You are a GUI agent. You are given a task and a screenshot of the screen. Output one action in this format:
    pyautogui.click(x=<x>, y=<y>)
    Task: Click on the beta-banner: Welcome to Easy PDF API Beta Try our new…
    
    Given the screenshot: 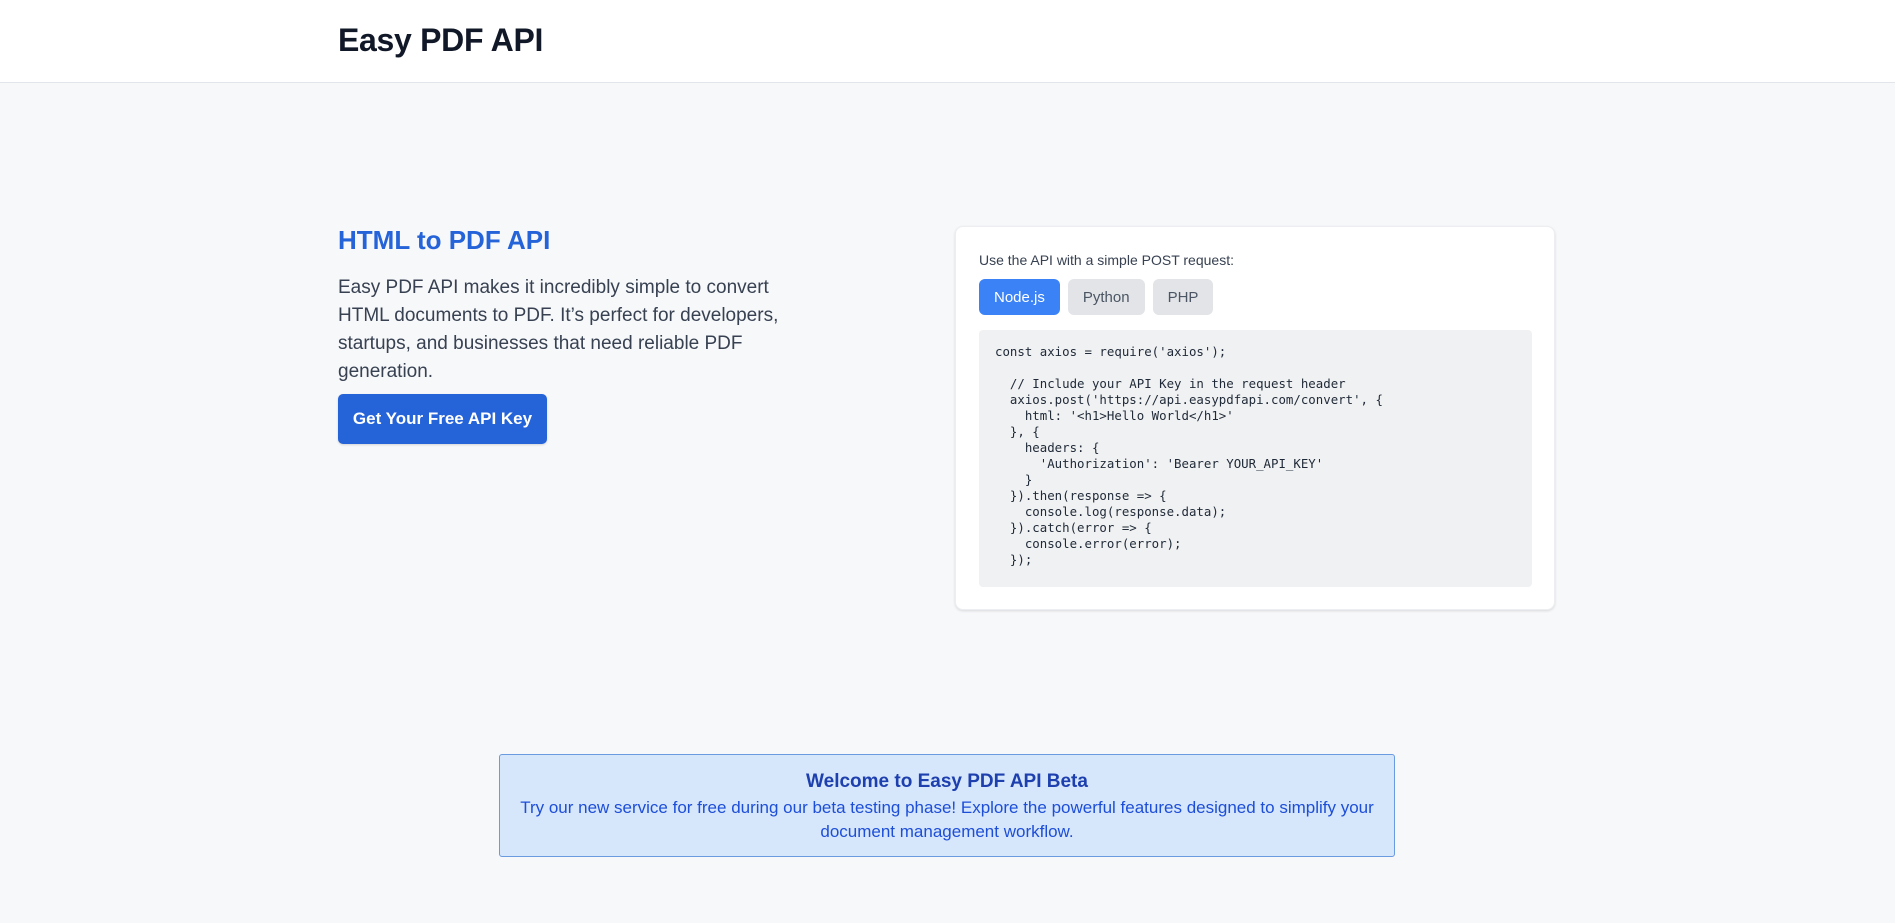 What is the action you would take?
    pyautogui.click(x=947, y=805)
    